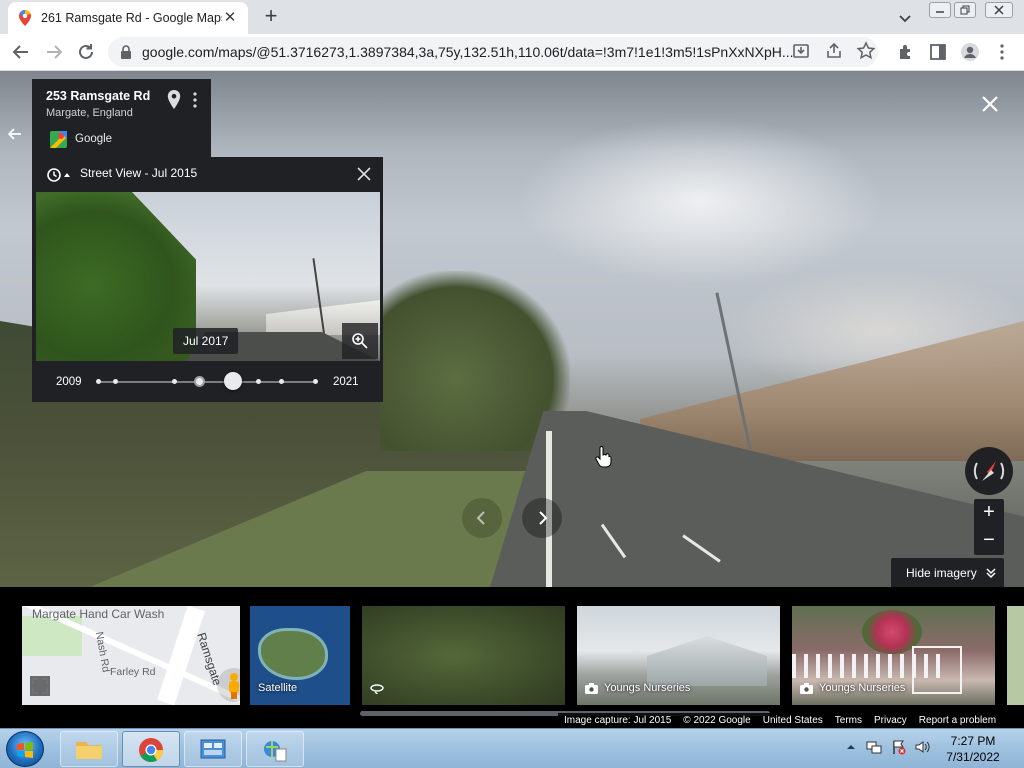  Describe the element at coordinates (271, 17) in the screenshot. I see `new-tab-button: +` at that location.